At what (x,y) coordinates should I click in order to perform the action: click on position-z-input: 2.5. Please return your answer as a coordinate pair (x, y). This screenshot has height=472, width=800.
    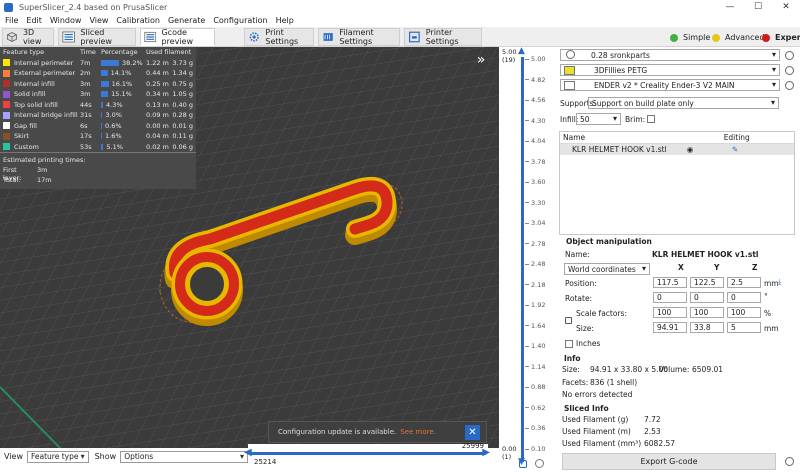
    Looking at the image, I should click on (744, 282).